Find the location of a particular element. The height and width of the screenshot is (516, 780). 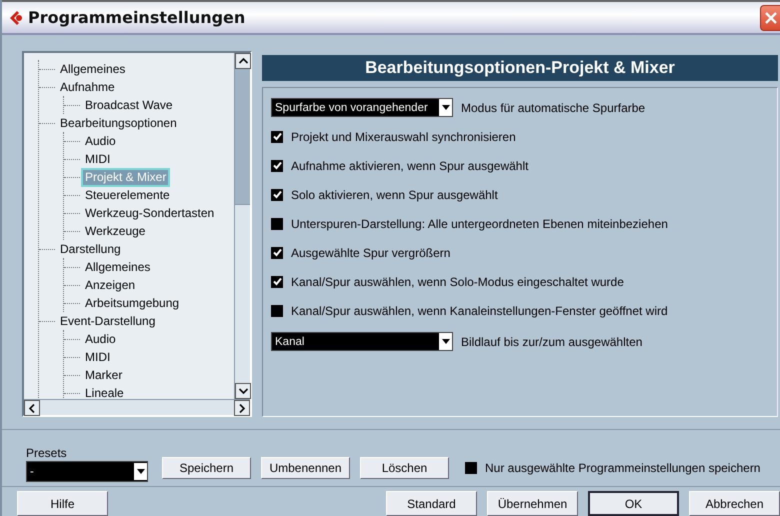

preset-button: Umbenennen is located at coordinates (305, 468).